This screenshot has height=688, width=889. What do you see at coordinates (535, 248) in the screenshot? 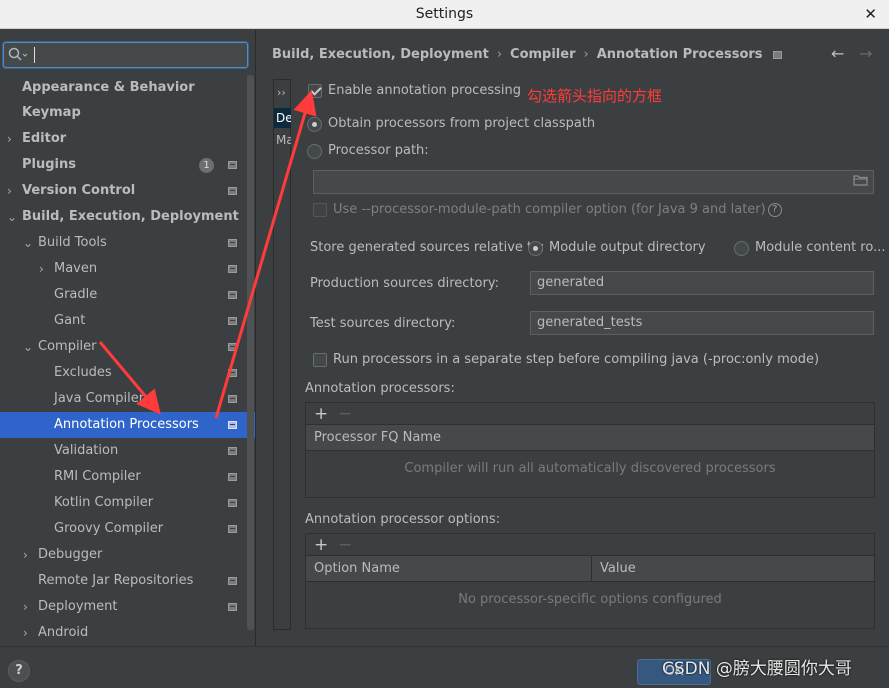
I see `module-output-radio` at bounding box center [535, 248].